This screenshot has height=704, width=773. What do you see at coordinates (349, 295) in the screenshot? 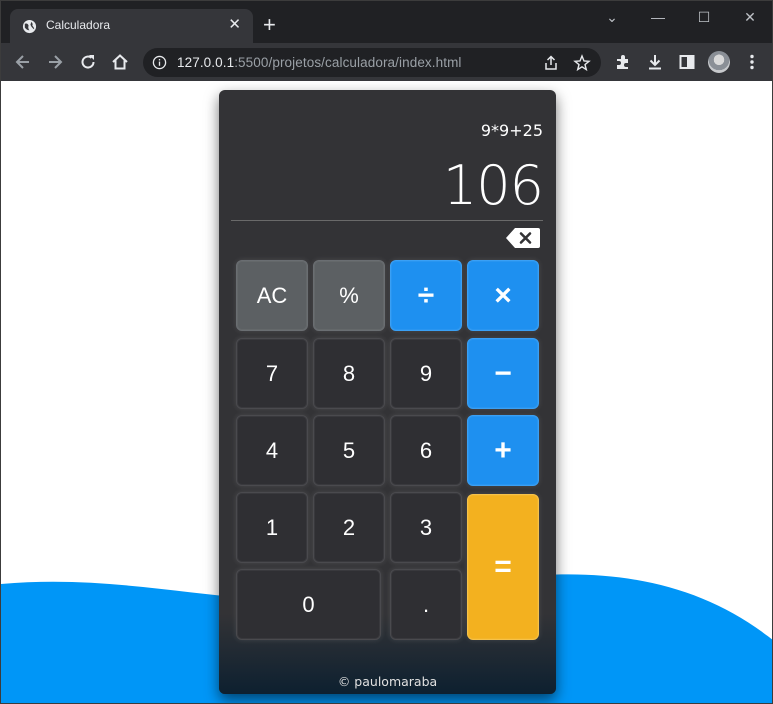
I see `percent-button: %` at bounding box center [349, 295].